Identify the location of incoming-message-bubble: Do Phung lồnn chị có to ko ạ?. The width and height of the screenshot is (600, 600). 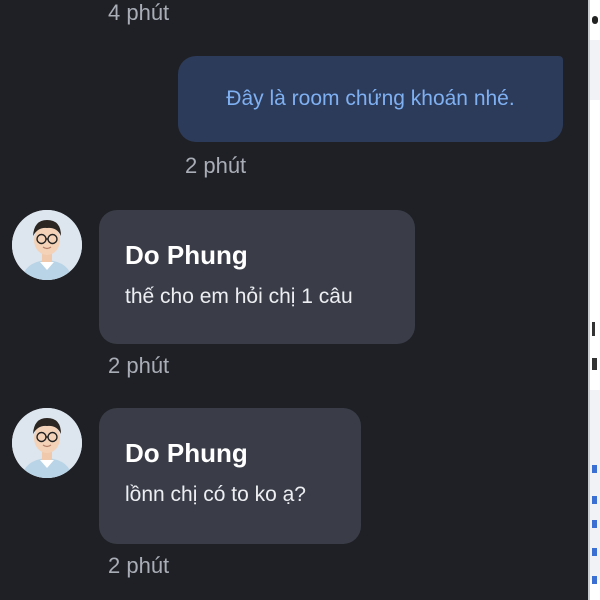
(230, 476).